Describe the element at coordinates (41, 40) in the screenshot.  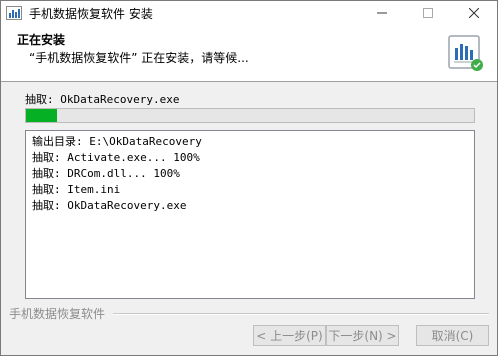
I see `header-title: 正在安装` at that location.